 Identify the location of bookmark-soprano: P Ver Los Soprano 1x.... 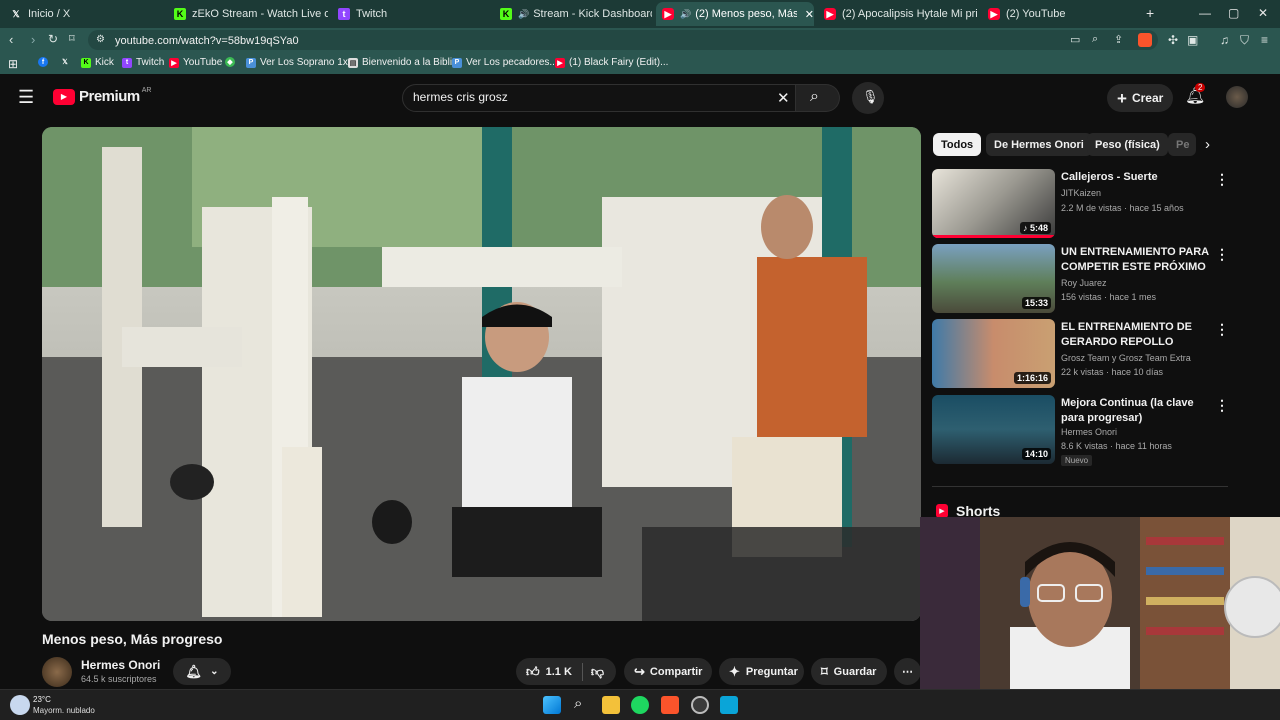
(301, 62).